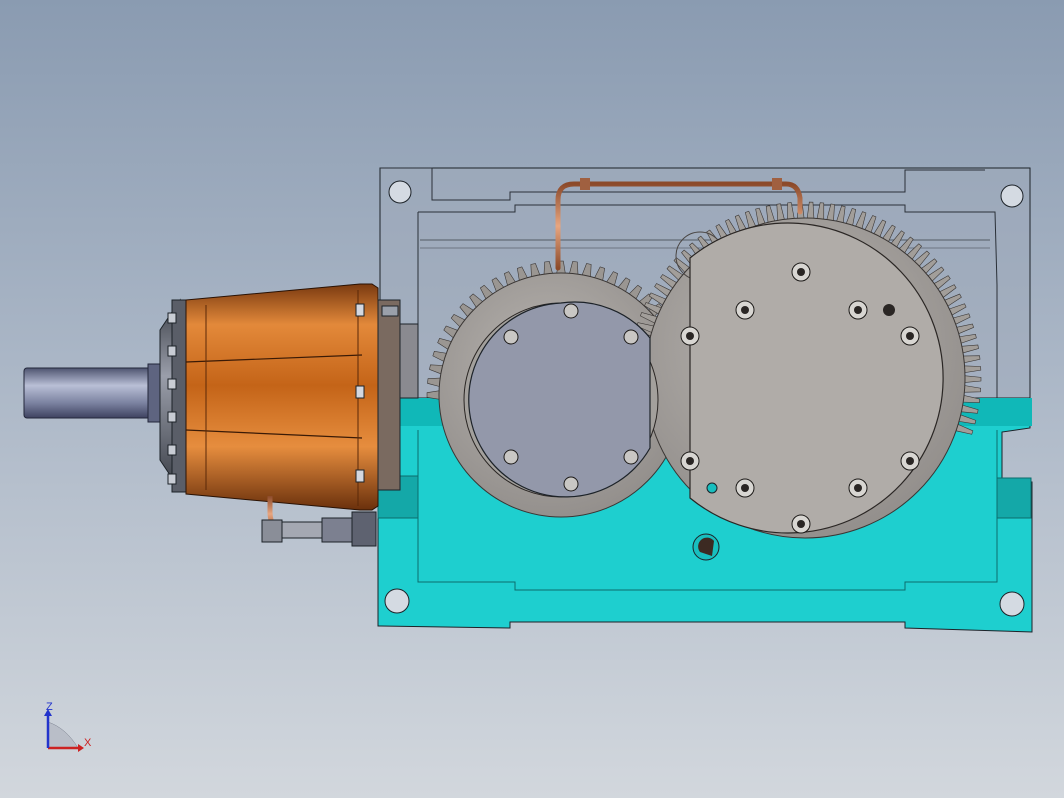 The width and height of the screenshot is (1064, 798). I want to click on housing-side-lug-right, so click(1014, 498).